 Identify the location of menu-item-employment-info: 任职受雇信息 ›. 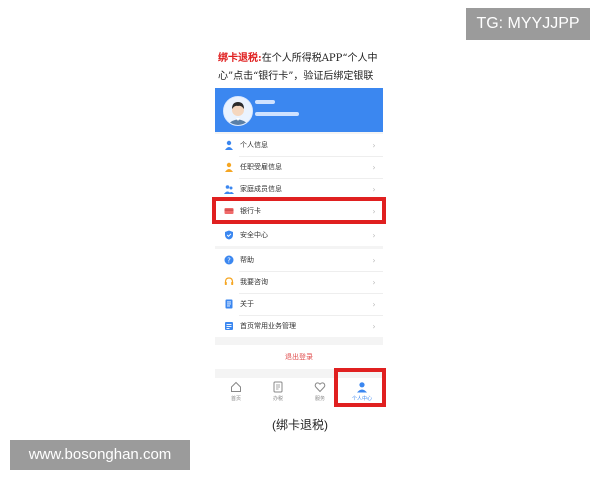
(299, 167).